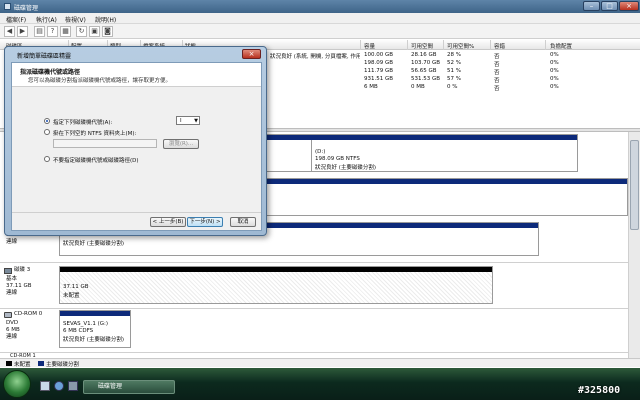 Image resolution: width=640 pixels, height=400 pixels. I want to click on switch-windows-icon, so click(73, 386).